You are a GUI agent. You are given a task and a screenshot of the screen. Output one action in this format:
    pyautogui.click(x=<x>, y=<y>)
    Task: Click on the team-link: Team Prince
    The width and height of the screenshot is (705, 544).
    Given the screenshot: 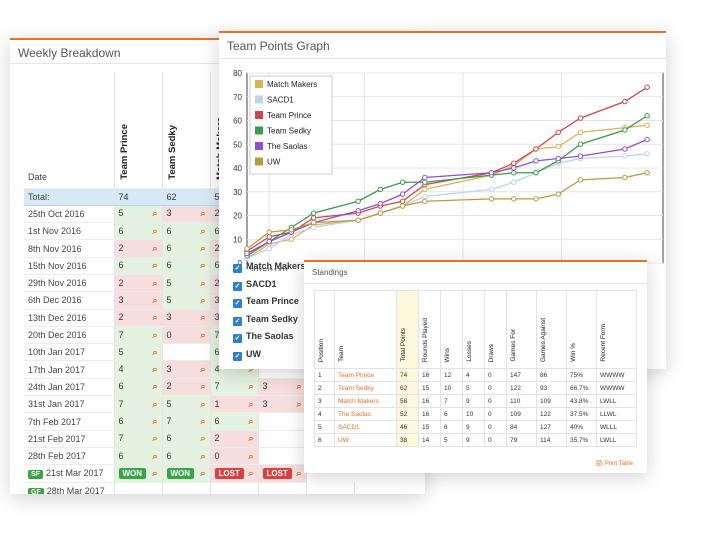 What is the action you would take?
    pyautogui.click(x=356, y=375)
    